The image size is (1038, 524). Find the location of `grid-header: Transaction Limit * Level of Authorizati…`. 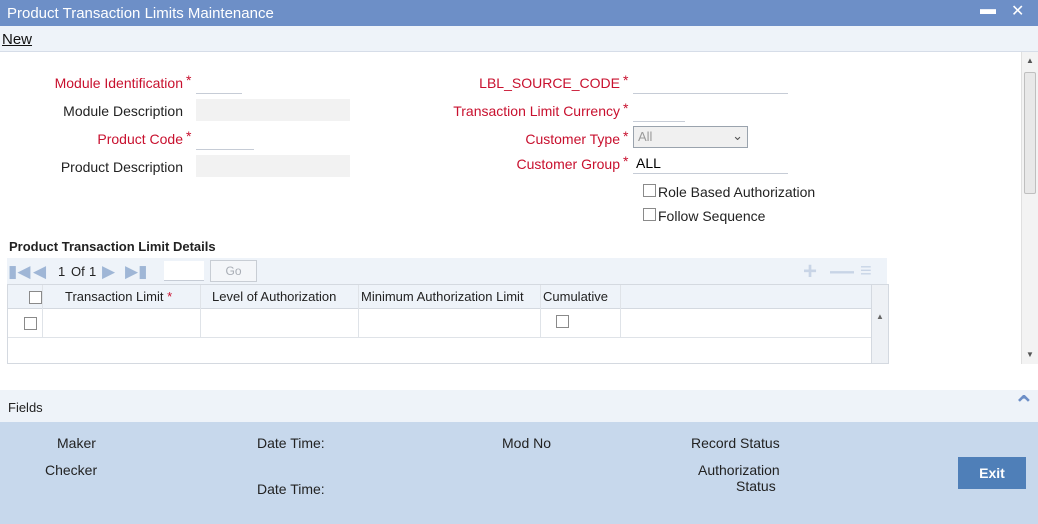

grid-header: Transaction Limit * Level of Authorizati… is located at coordinates (440, 297).